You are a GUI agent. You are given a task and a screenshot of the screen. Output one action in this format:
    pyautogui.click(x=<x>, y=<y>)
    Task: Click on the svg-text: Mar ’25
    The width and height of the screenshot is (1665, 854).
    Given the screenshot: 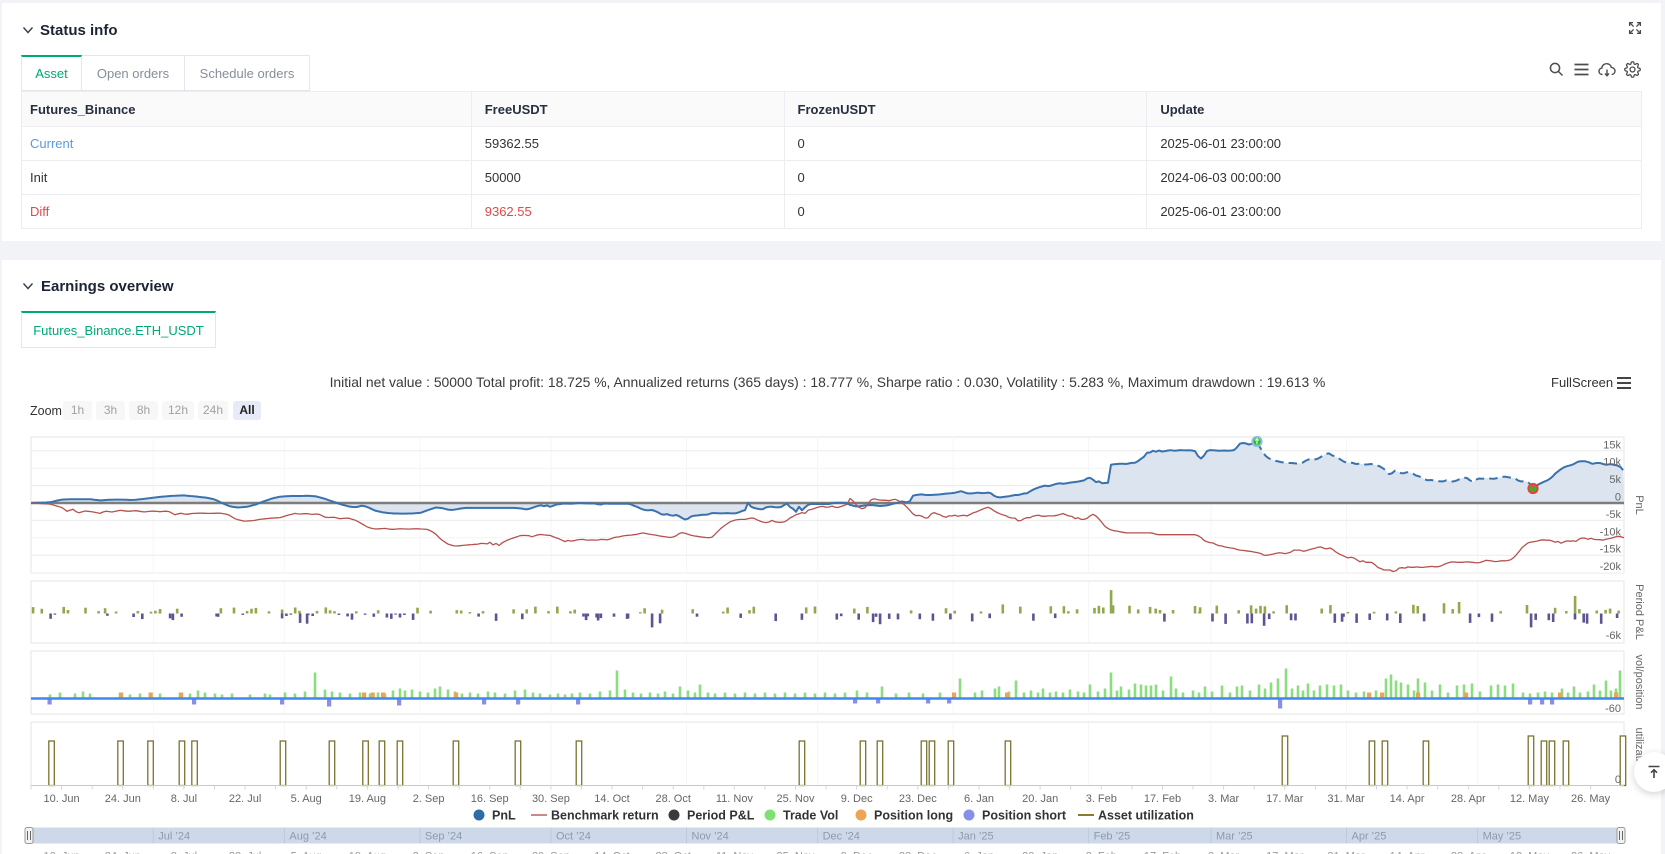 What is the action you would take?
    pyautogui.click(x=1234, y=837)
    